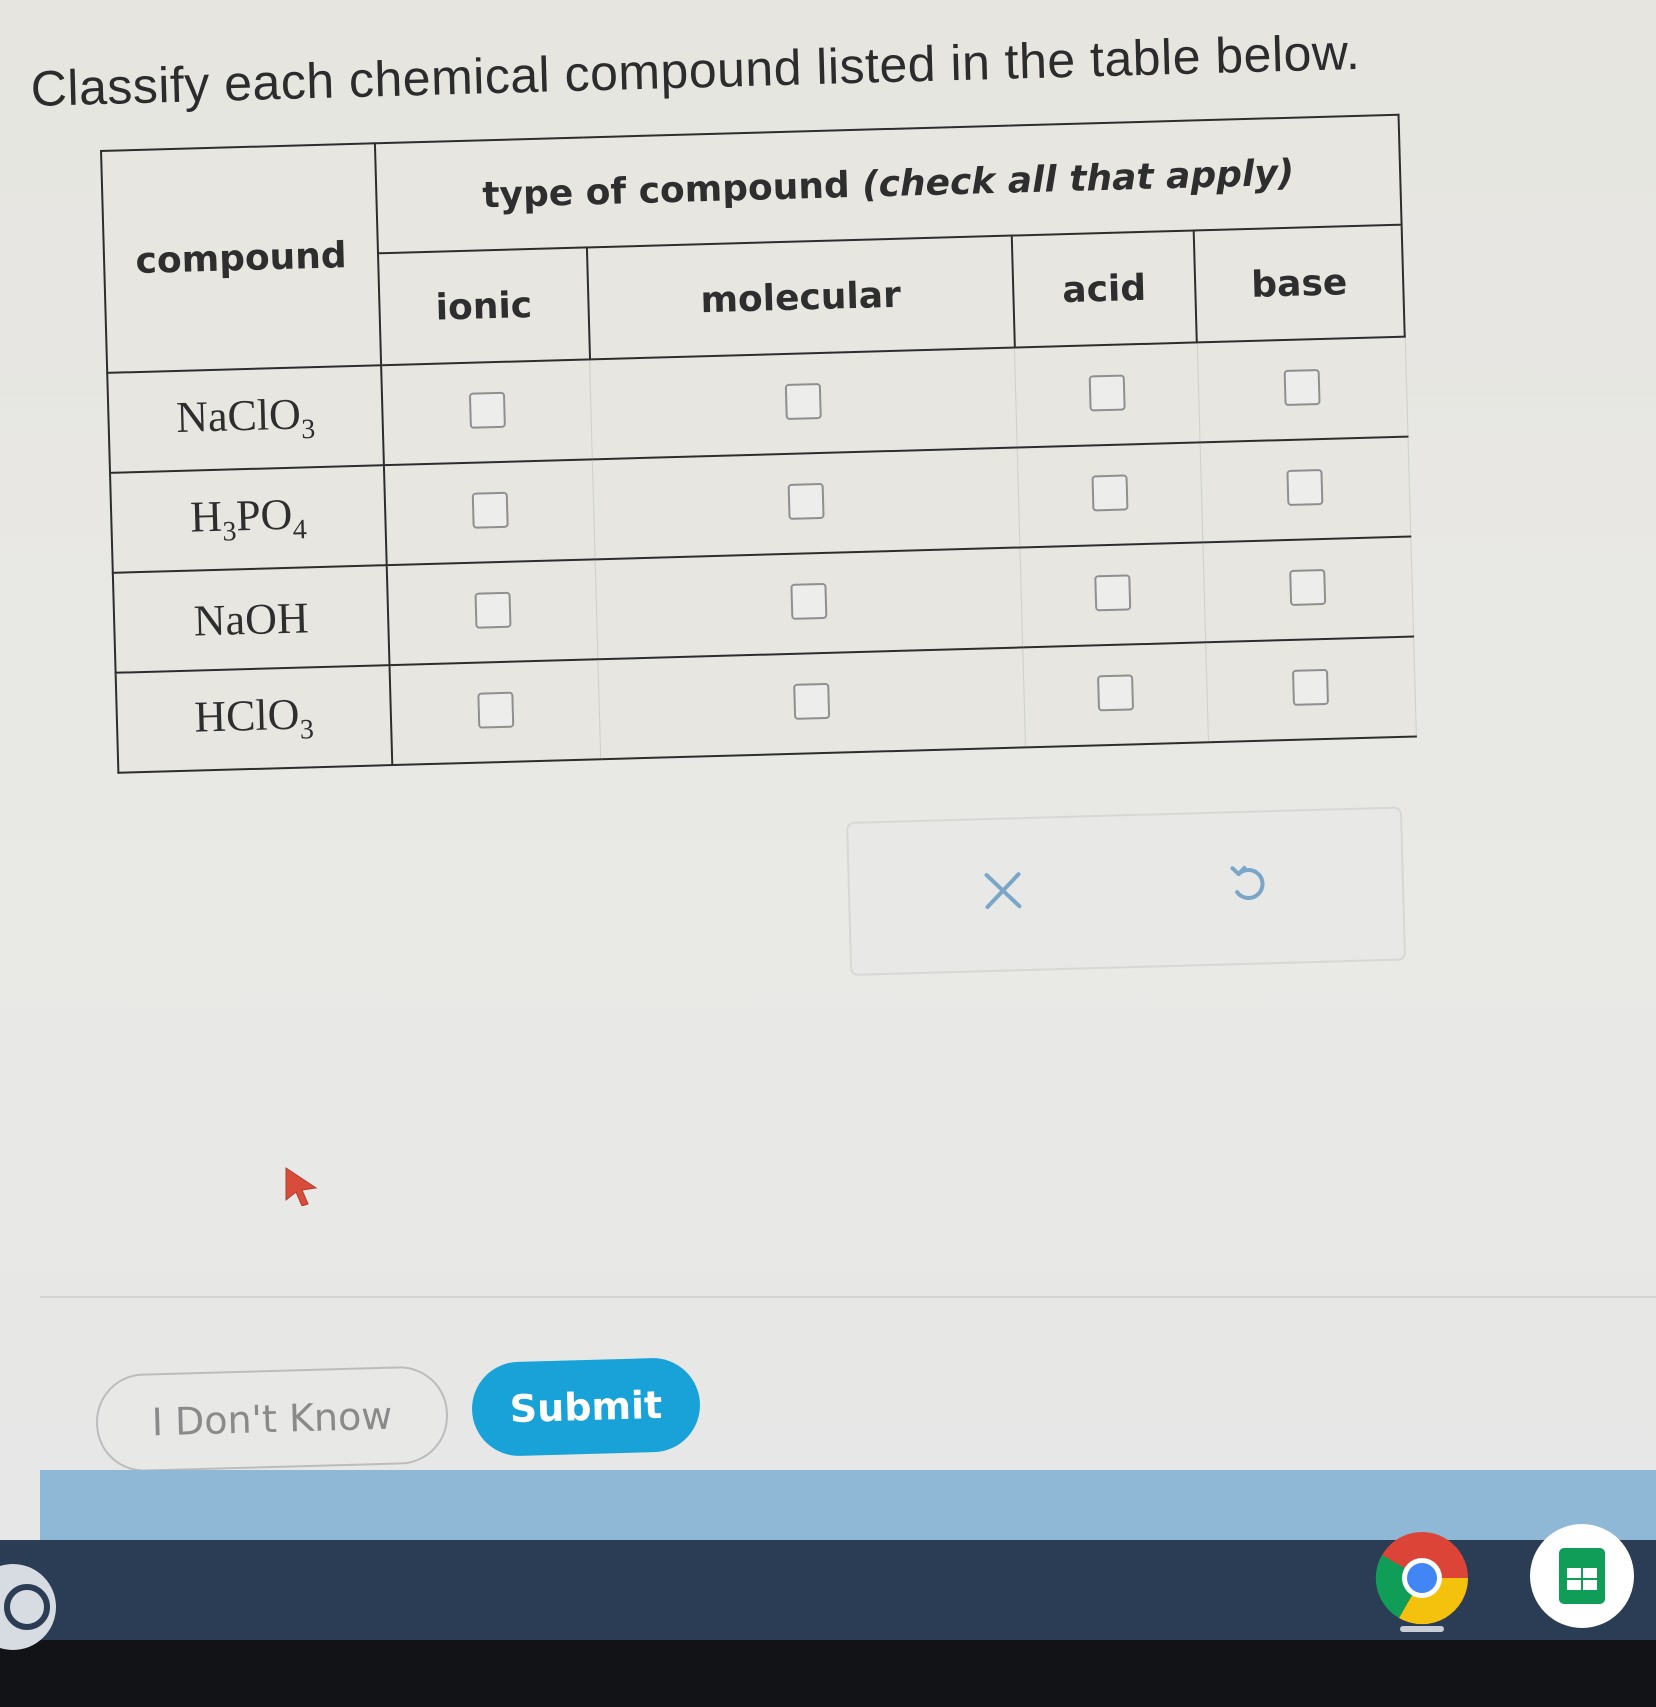 Image resolution: width=1656 pixels, height=1707 pixels. I want to click on column-header-base: base, so click(1299, 283).